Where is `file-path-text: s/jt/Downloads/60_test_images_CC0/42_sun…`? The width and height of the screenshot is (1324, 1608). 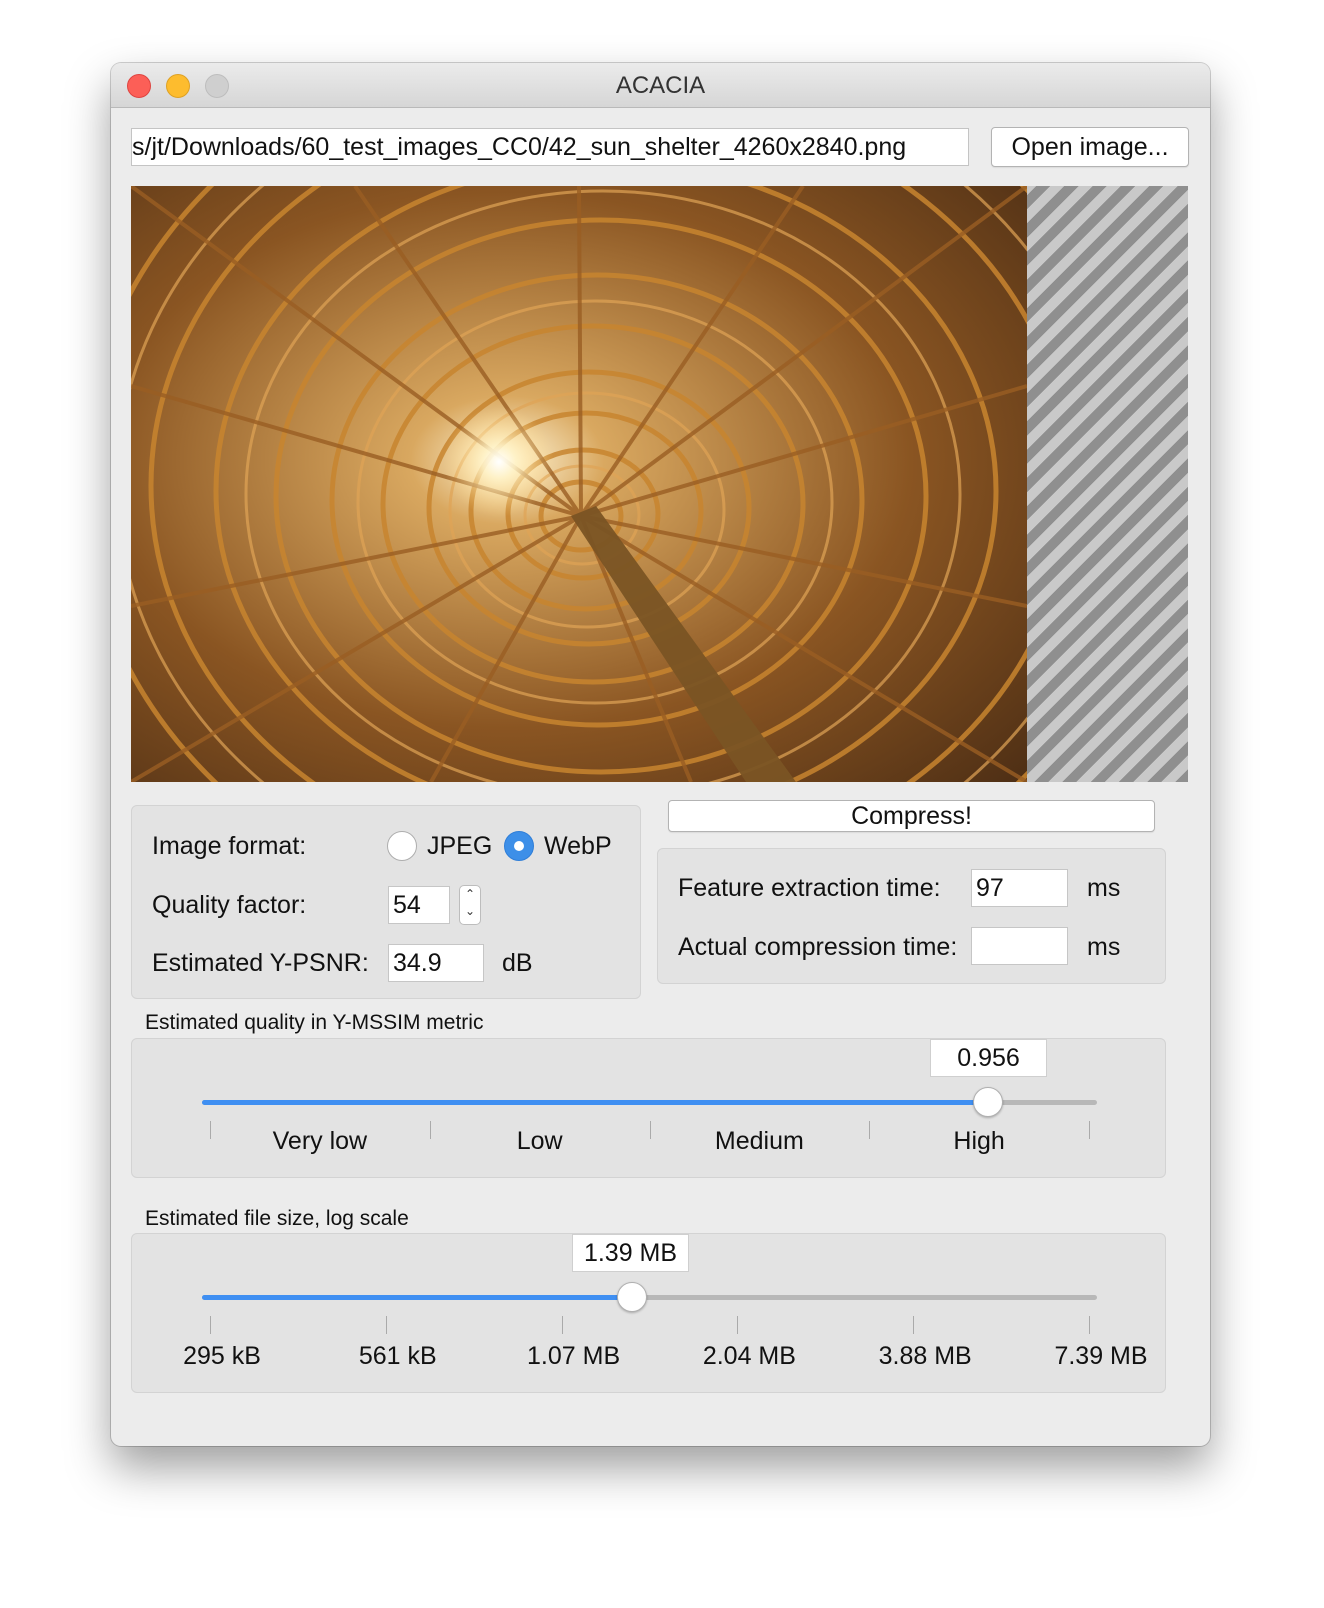 file-path-text: s/jt/Downloads/60_test_images_CC0/42_sun… is located at coordinates (519, 147).